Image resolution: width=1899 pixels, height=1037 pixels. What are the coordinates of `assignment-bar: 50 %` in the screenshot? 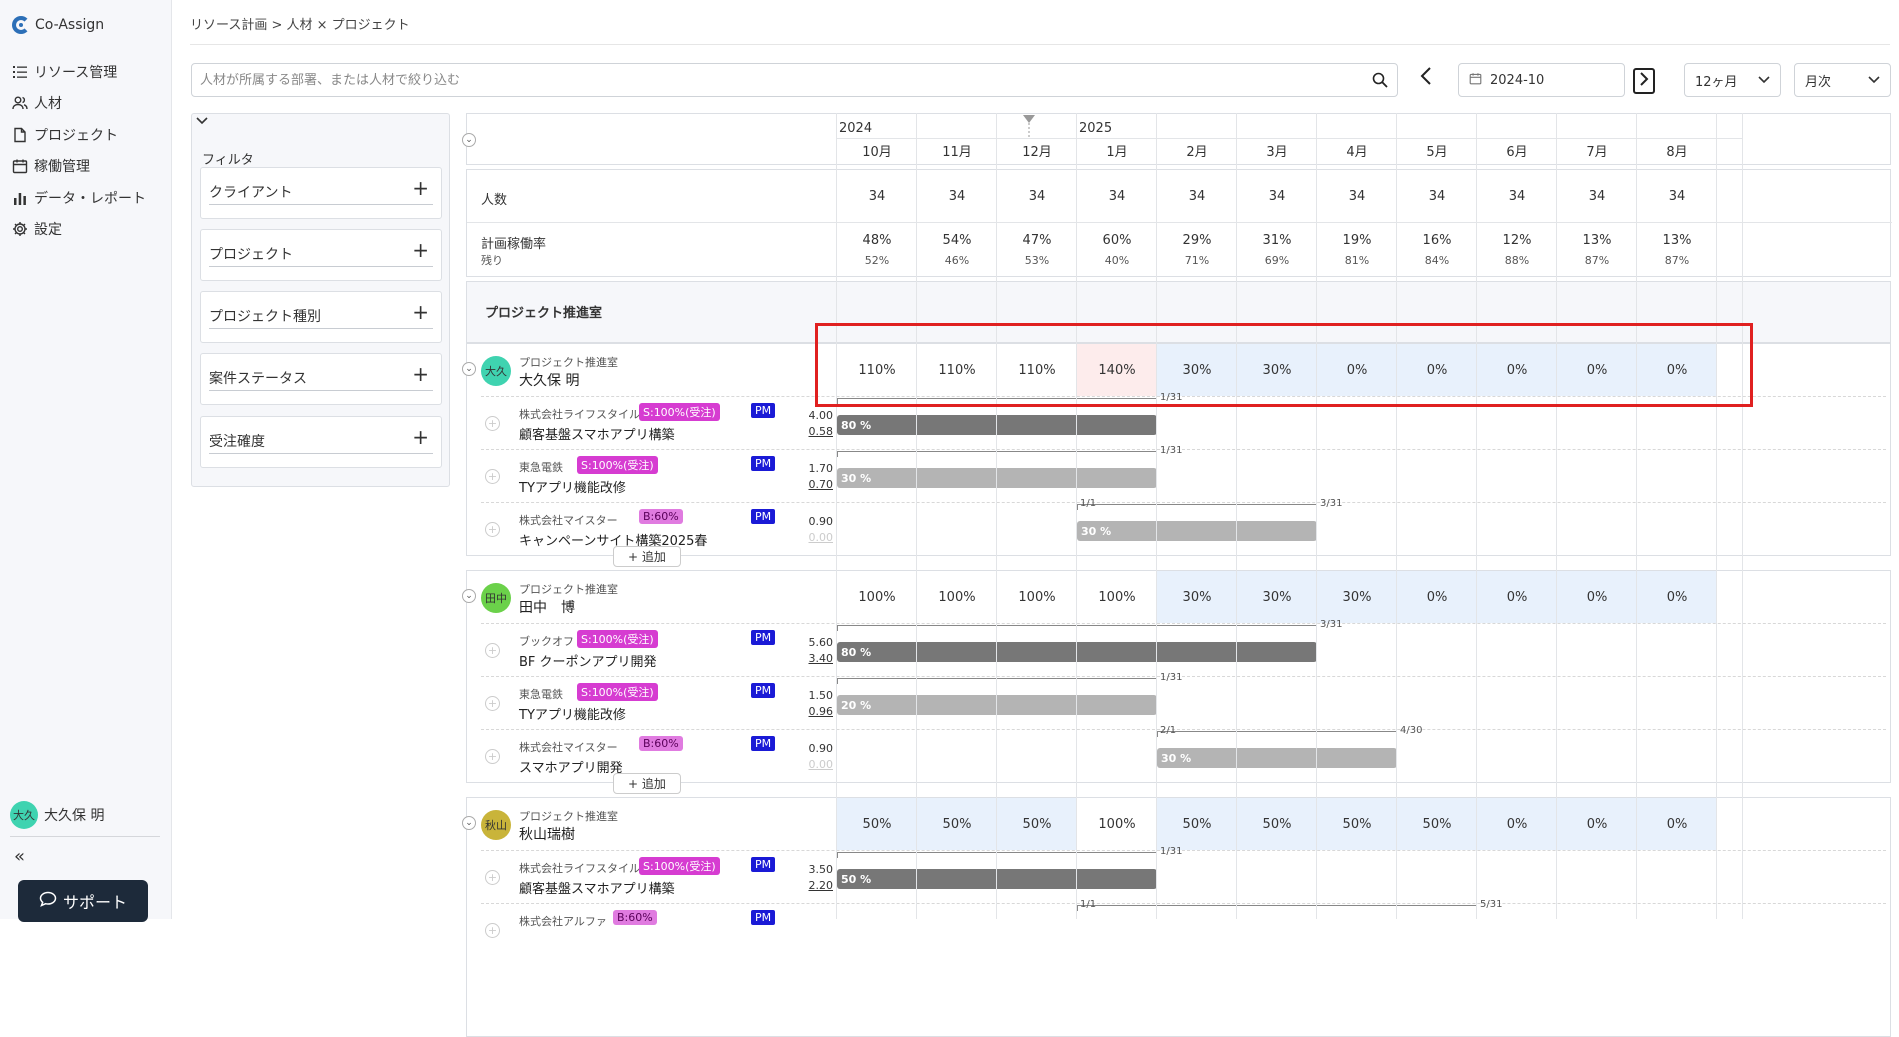 It's located at (997, 879).